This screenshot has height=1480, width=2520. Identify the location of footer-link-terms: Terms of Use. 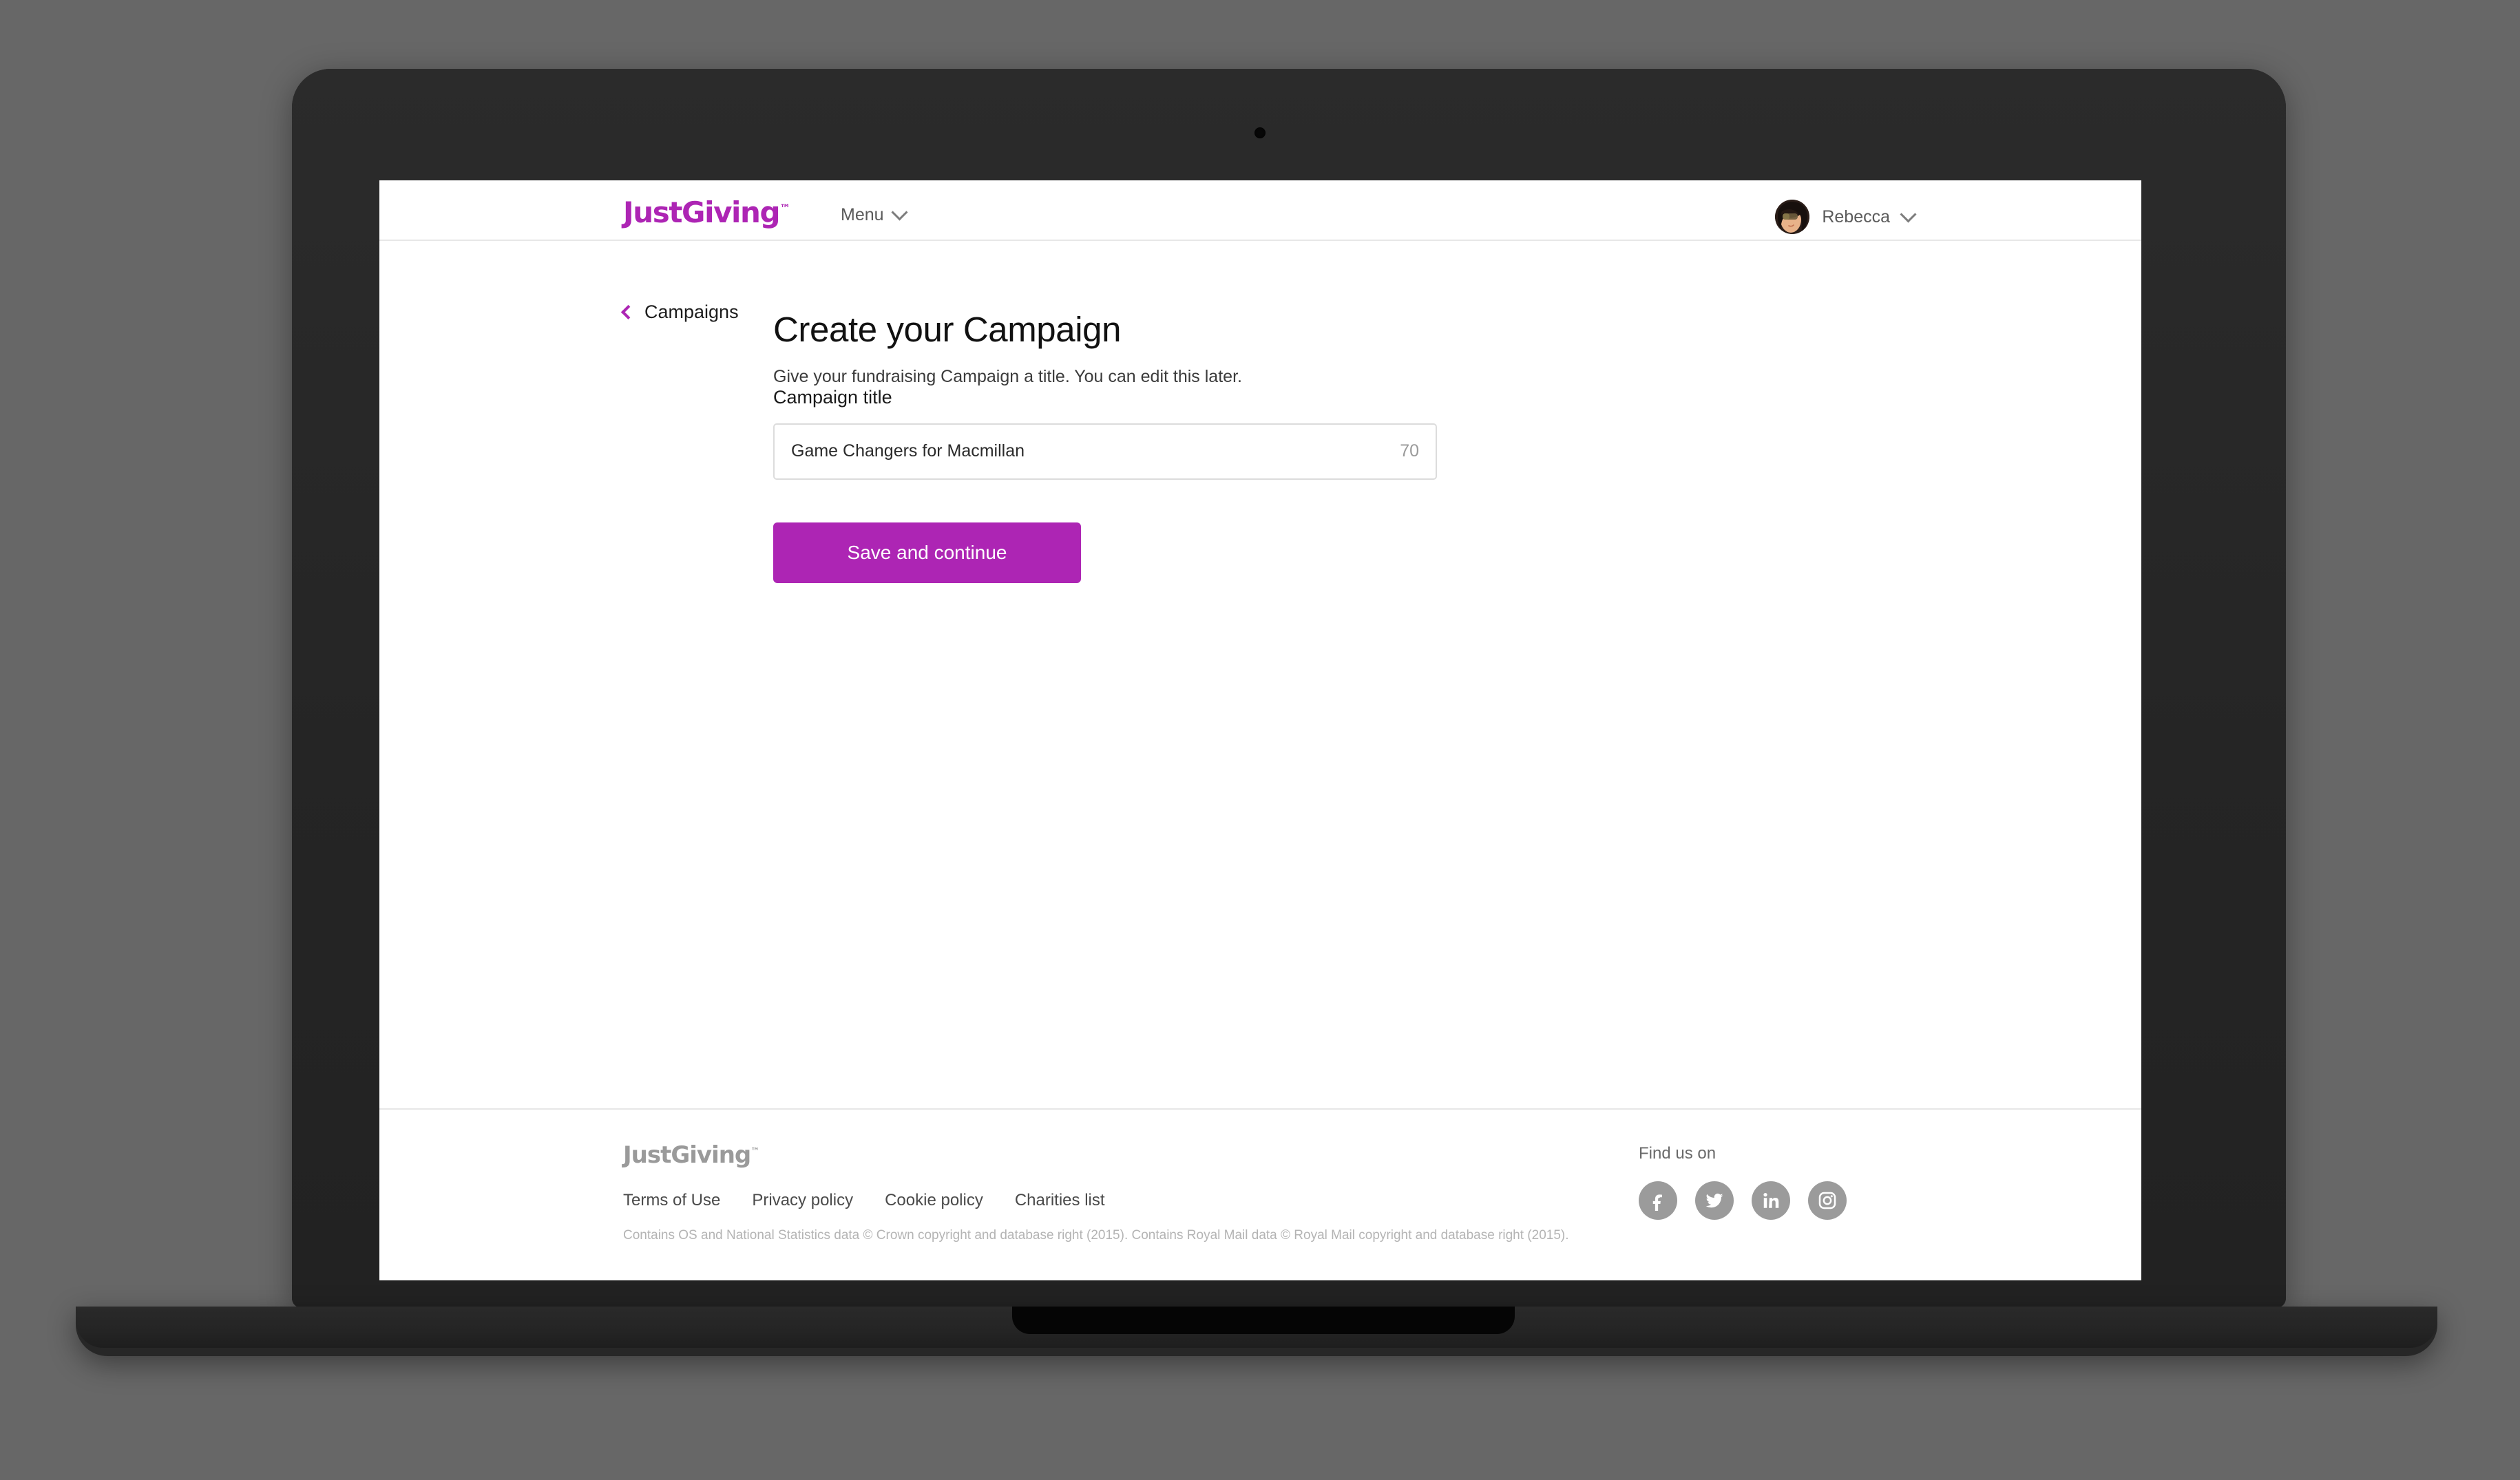
(671, 1200).